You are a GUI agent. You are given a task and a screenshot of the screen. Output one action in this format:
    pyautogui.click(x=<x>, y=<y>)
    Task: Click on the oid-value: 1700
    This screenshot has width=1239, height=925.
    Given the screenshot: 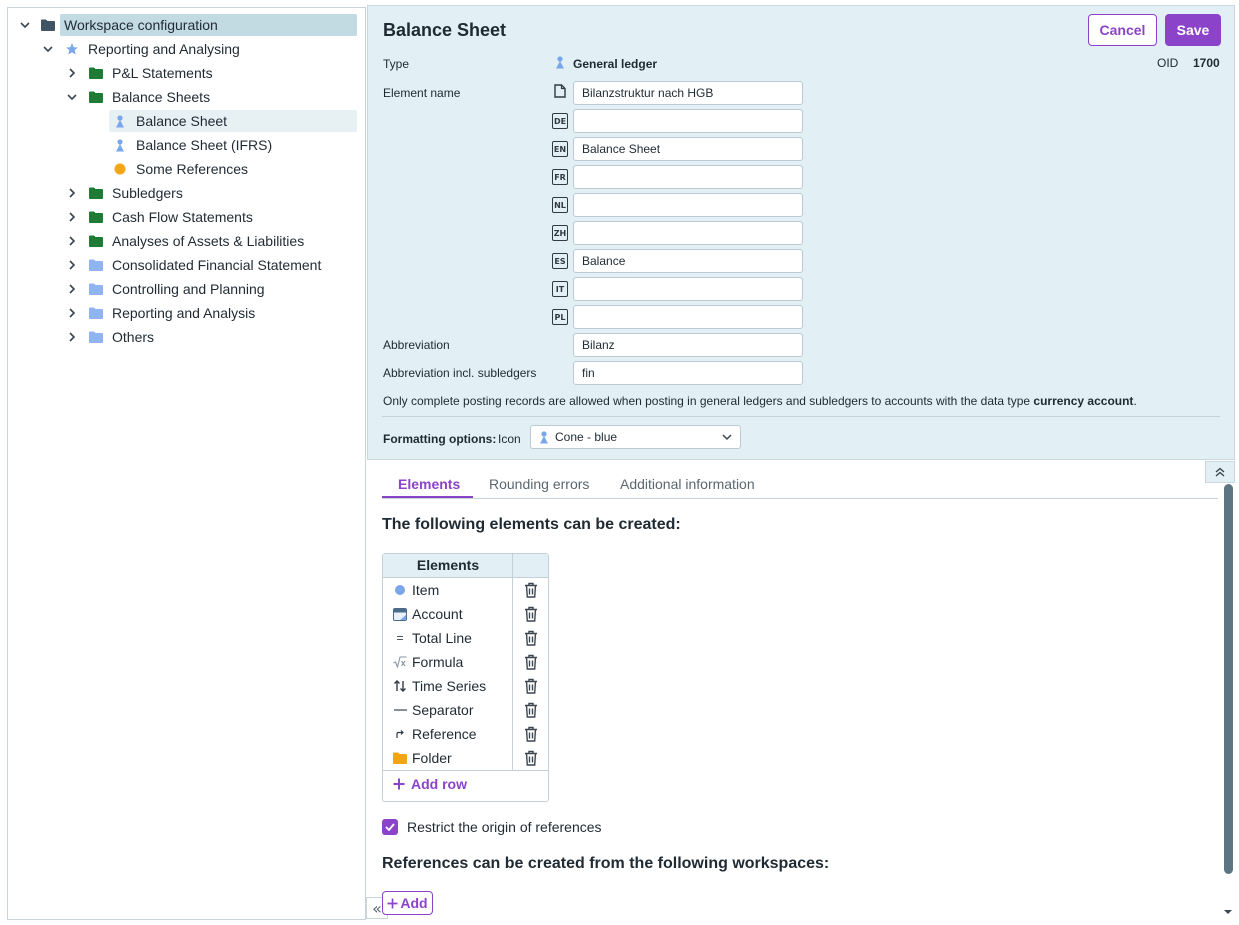 What is the action you would take?
    pyautogui.click(x=1206, y=63)
    